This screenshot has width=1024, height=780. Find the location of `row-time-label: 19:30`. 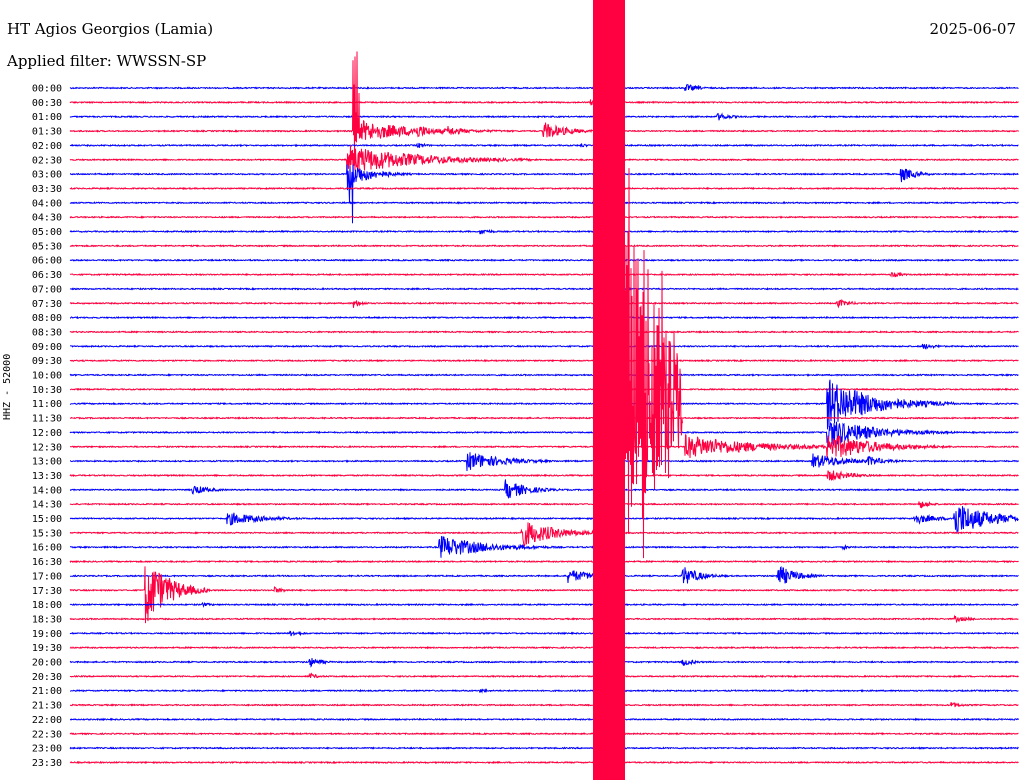

row-time-label: 19:30 is located at coordinates (47, 648).